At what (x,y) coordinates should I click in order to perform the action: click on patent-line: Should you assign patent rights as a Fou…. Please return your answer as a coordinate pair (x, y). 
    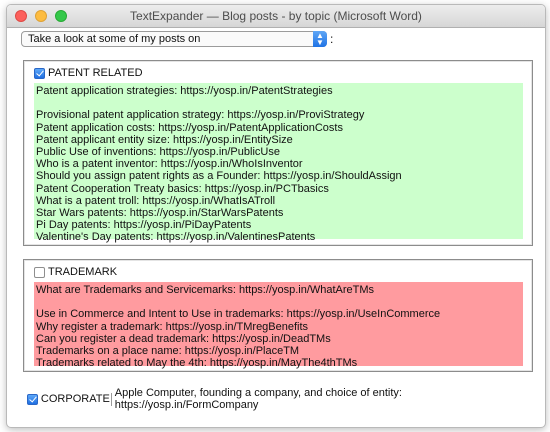
    Looking at the image, I should click on (219, 176).